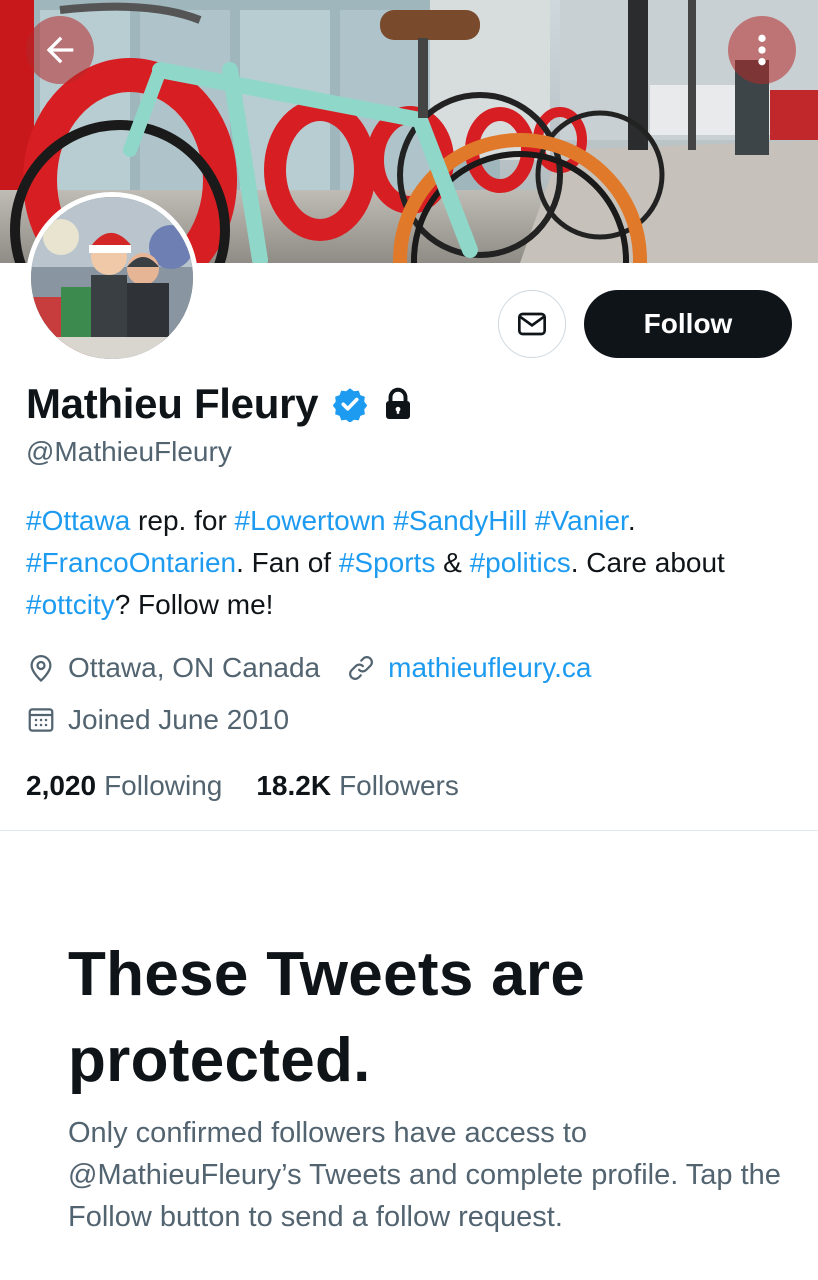 The height and width of the screenshot is (1280, 818). I want to click on bio-text: rep. for, so click(182, 520).